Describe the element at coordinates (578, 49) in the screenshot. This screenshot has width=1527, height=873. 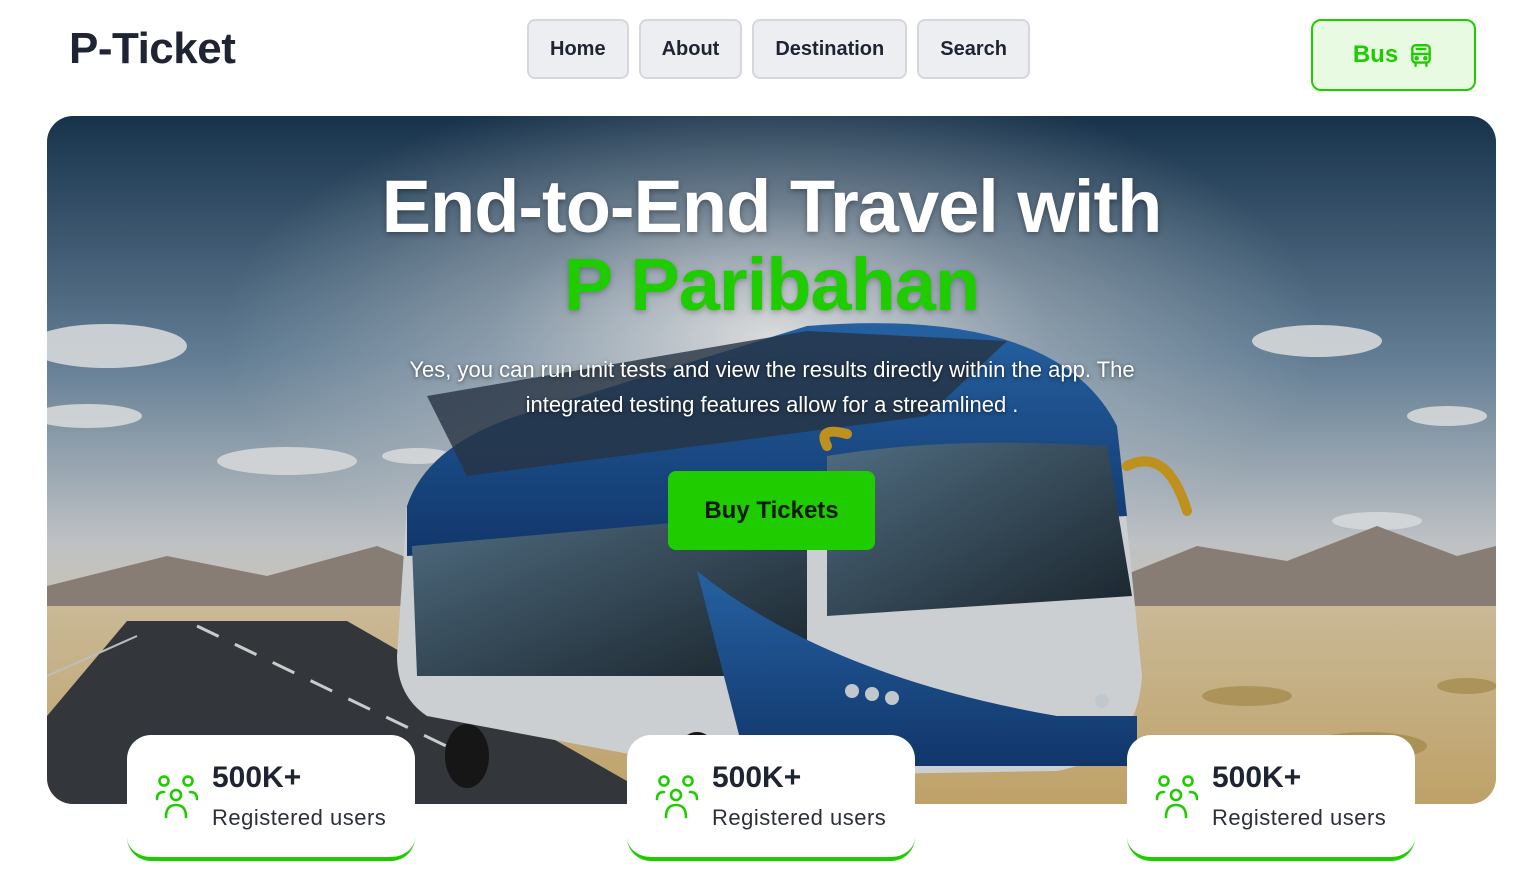
I see `nav-home: Home` at that location.